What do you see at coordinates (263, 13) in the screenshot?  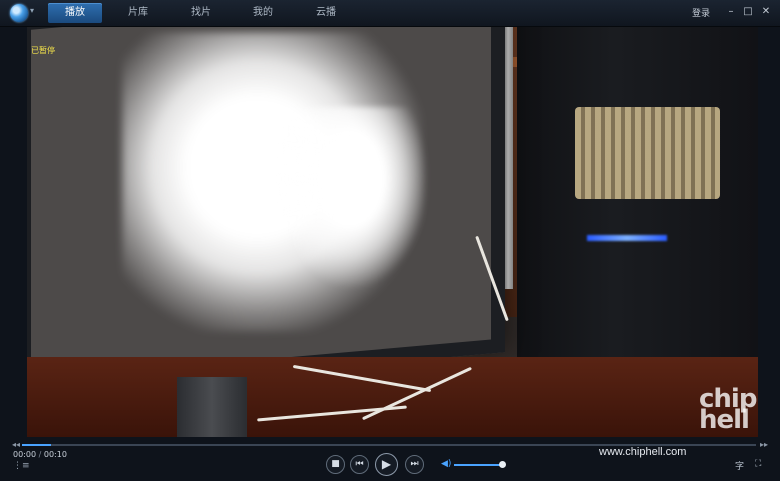 I see `tab-mine: 我的` at bounding box center [263, 13].